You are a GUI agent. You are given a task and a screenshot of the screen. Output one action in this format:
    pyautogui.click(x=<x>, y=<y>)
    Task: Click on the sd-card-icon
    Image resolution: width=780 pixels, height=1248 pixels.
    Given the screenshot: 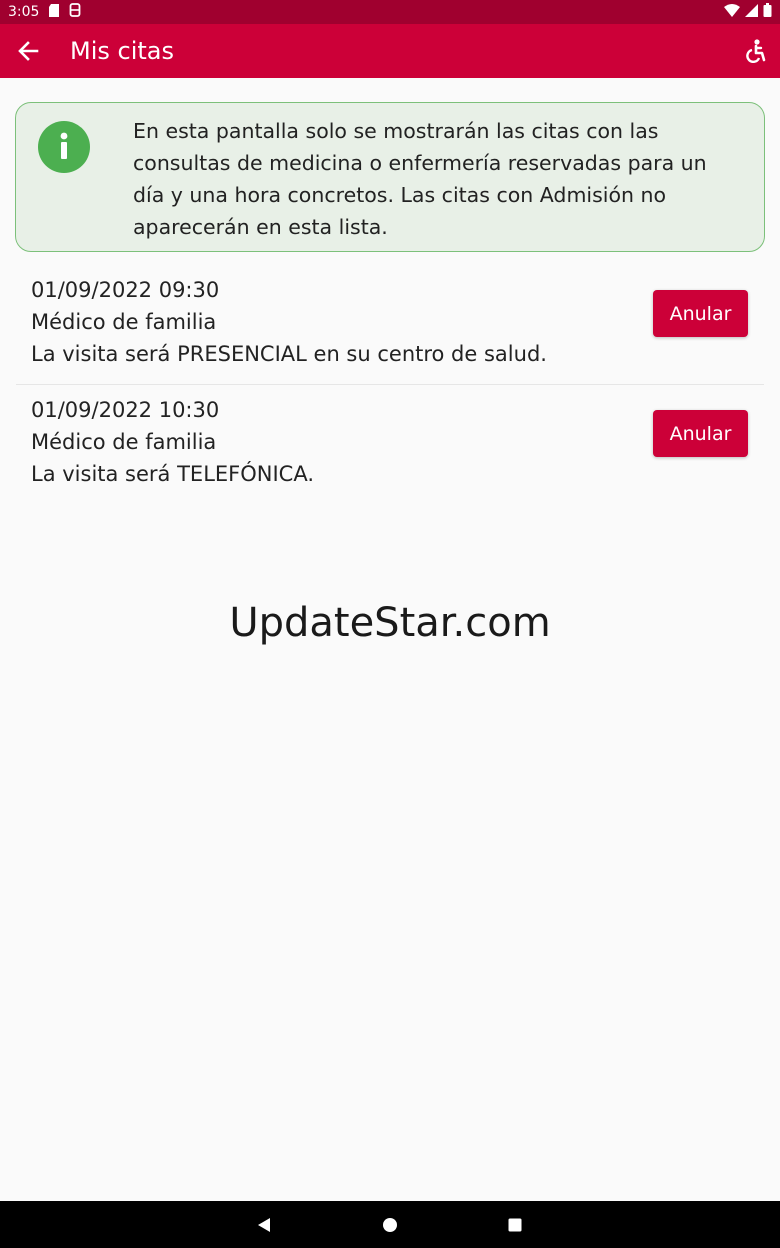 What is the action you would take?
    pyautogui.click(x=54, y=12)
    